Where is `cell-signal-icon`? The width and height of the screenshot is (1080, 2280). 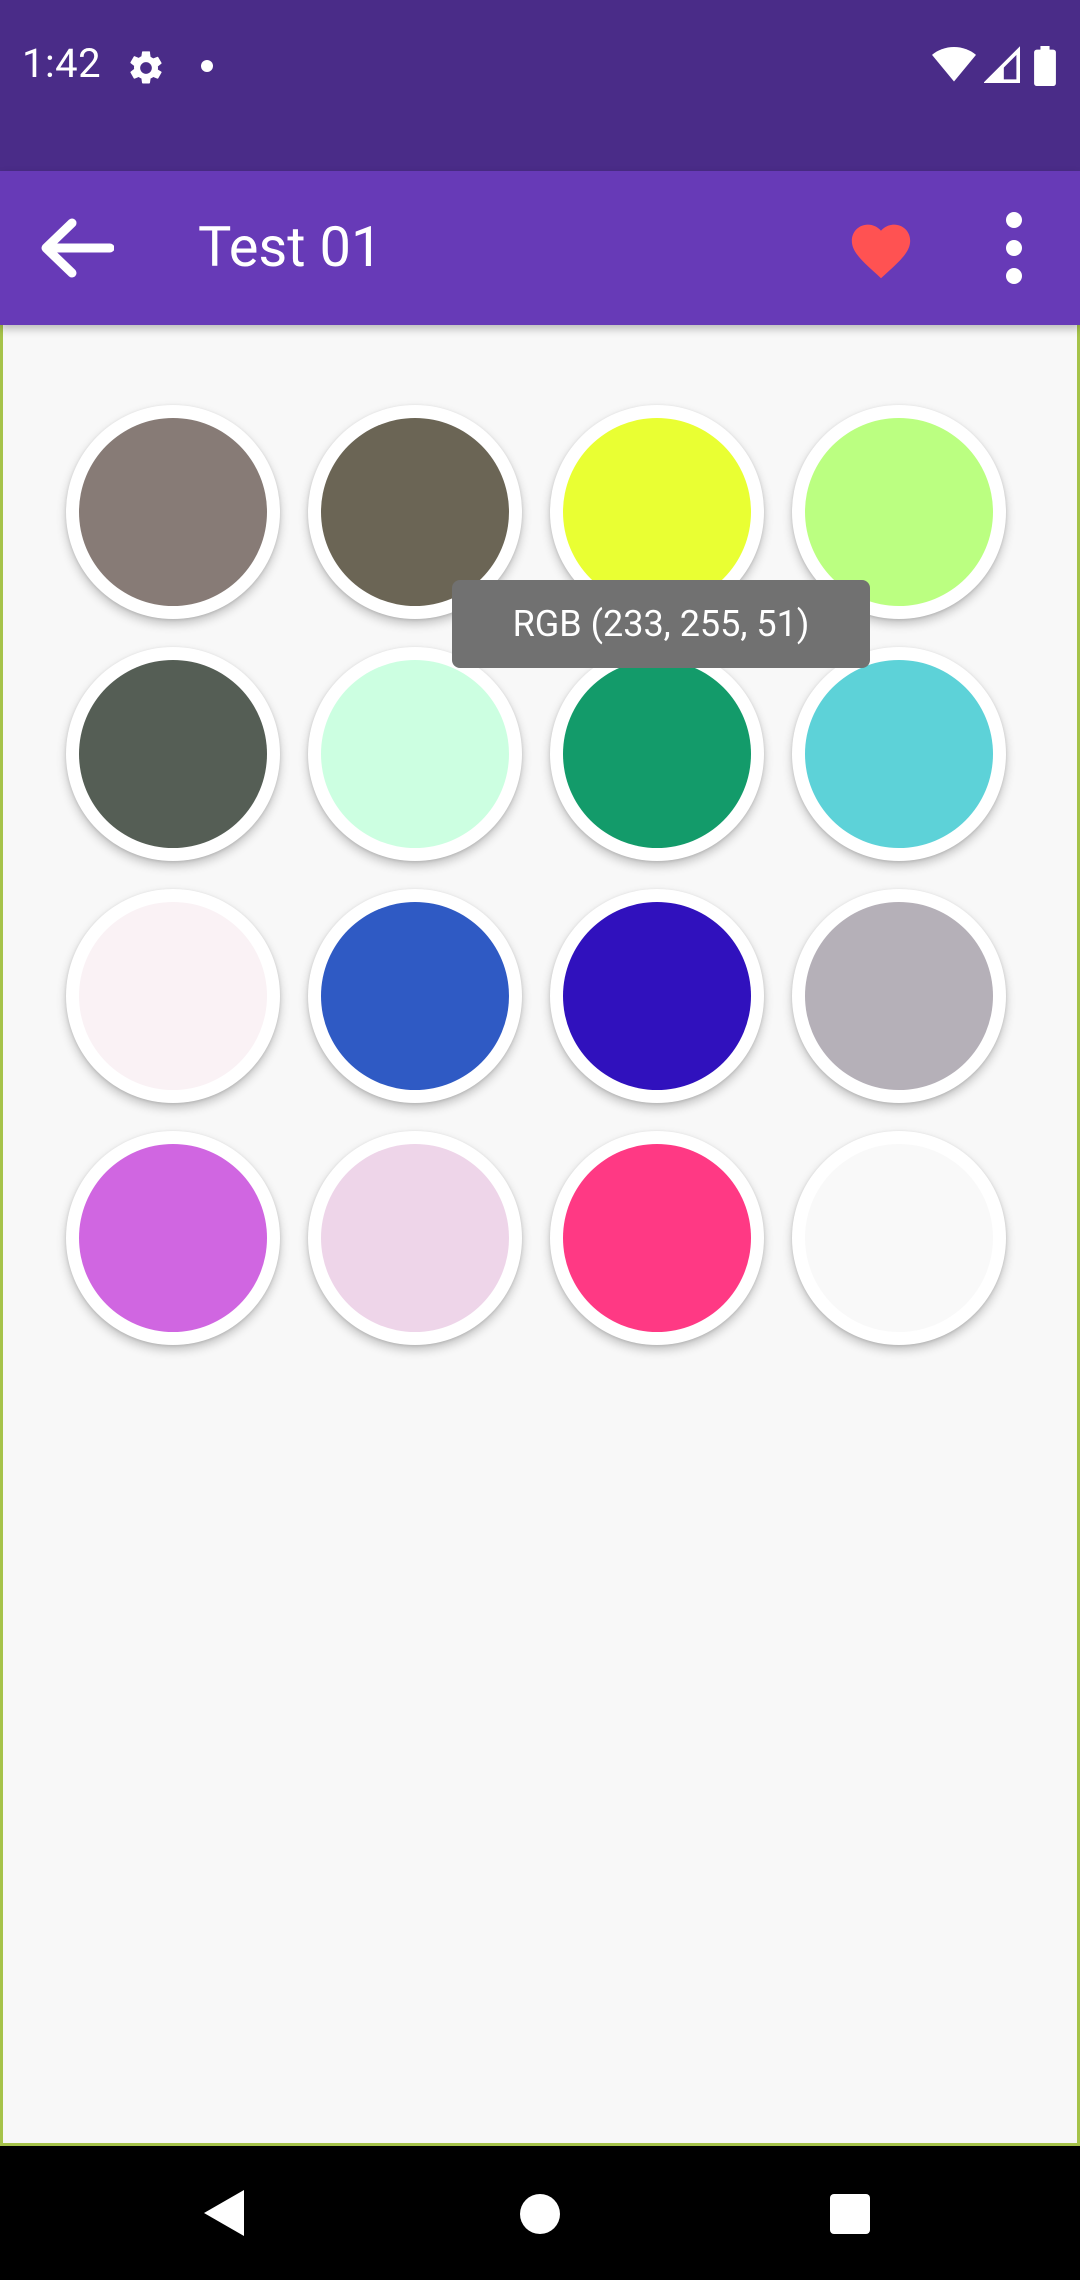 cell-signal-icon is located at coordinates (1002, 64).